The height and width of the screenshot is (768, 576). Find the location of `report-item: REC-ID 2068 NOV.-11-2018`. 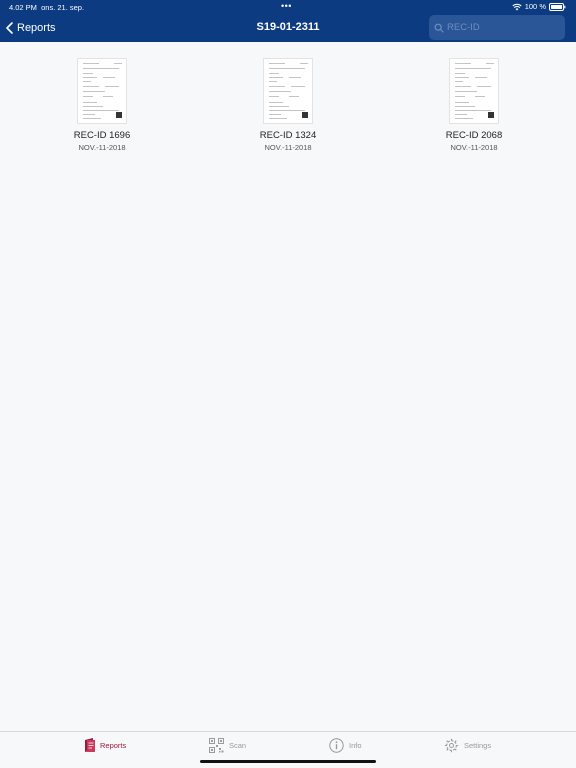

report-item: REC-ID 2068 NOV.-11-2018 is located at coordinates (474, 97).